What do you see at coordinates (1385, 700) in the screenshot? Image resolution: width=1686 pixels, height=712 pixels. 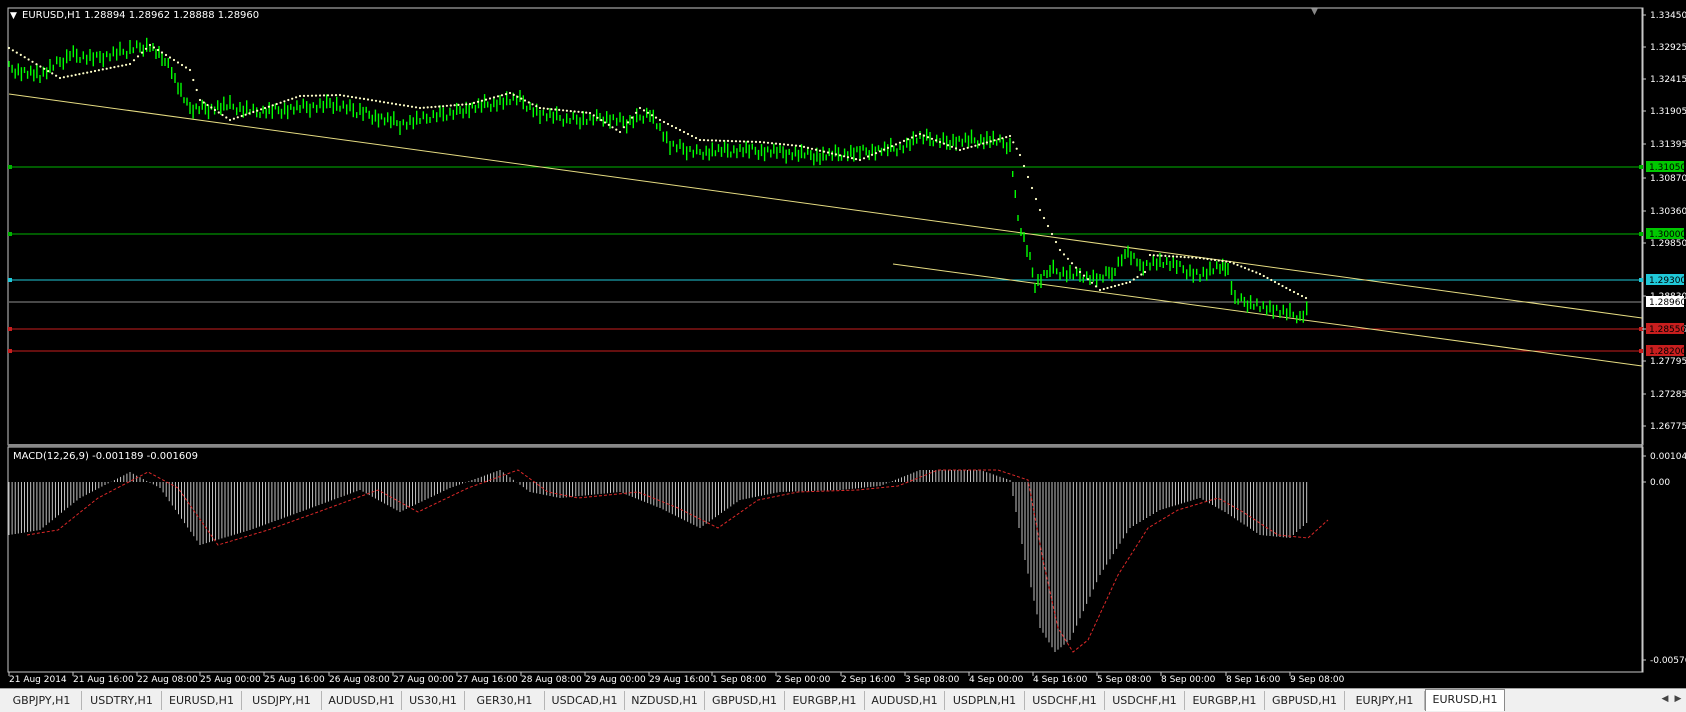 I see `symbol-tab: EURJPY,H1` at bounding box center [1385, 700].